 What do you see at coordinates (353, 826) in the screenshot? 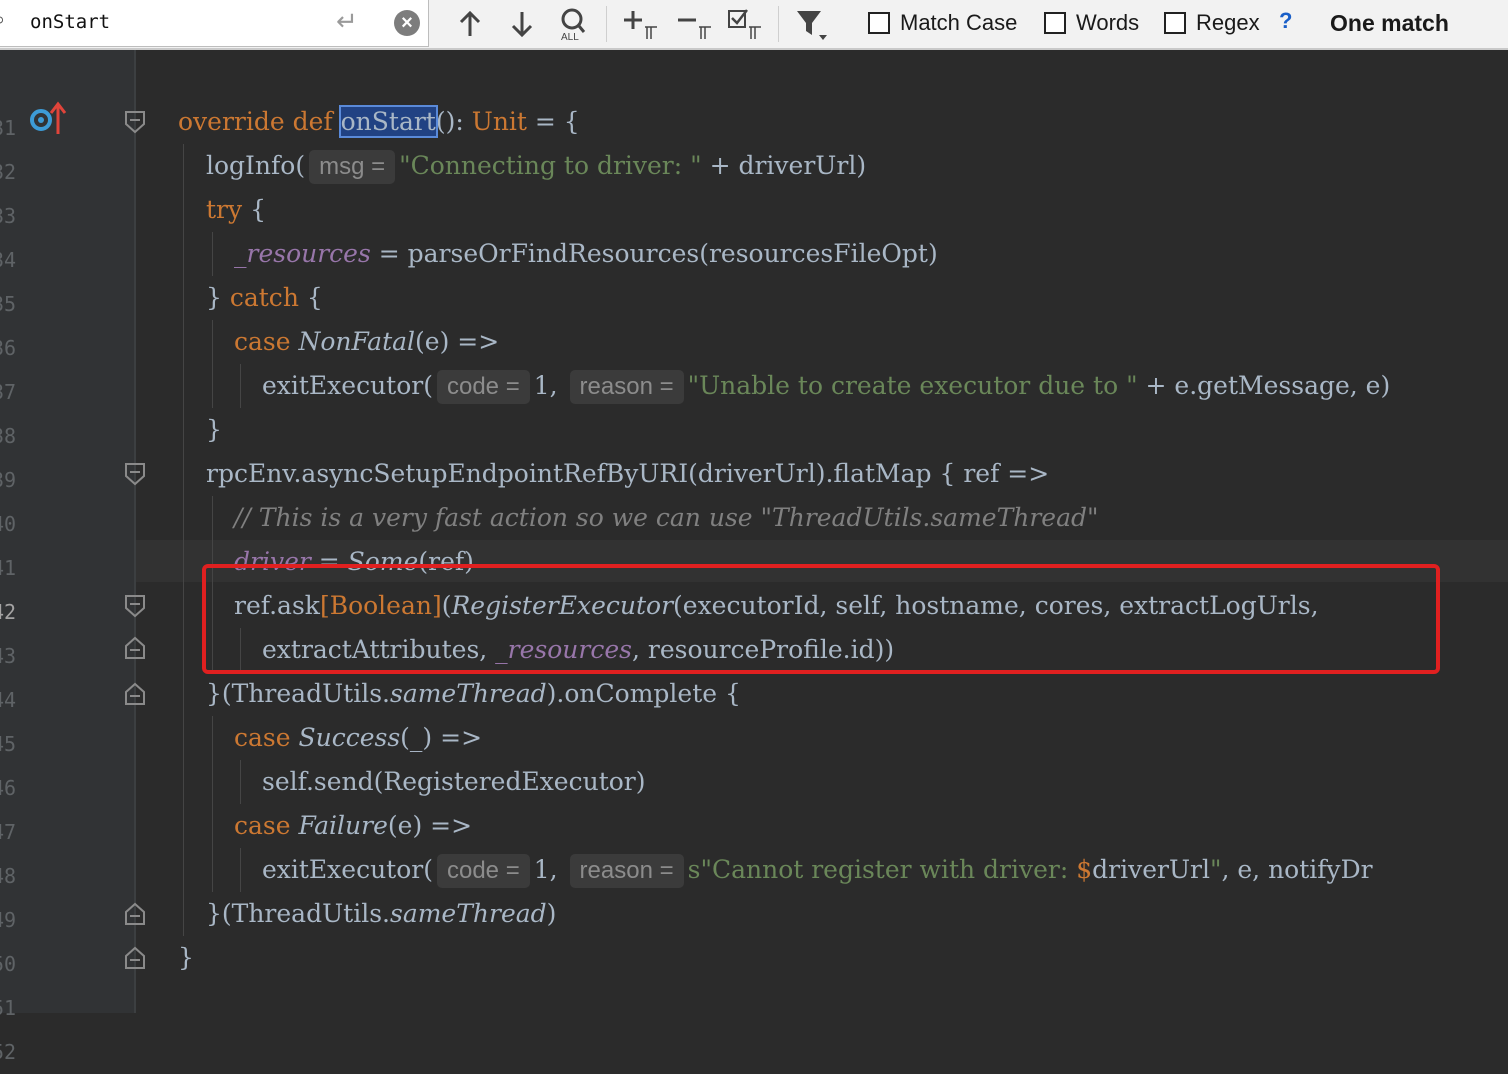
I see `code-line-48: case Failure(e) =>` at bounding box center [353, 826].